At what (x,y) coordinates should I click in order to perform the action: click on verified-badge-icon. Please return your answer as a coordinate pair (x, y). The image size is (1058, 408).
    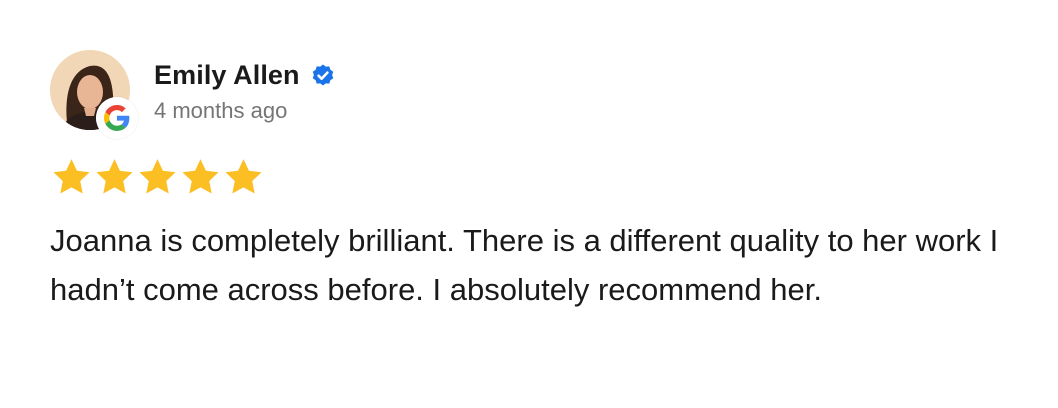
    Looking at the image, I should click on (323, 75).